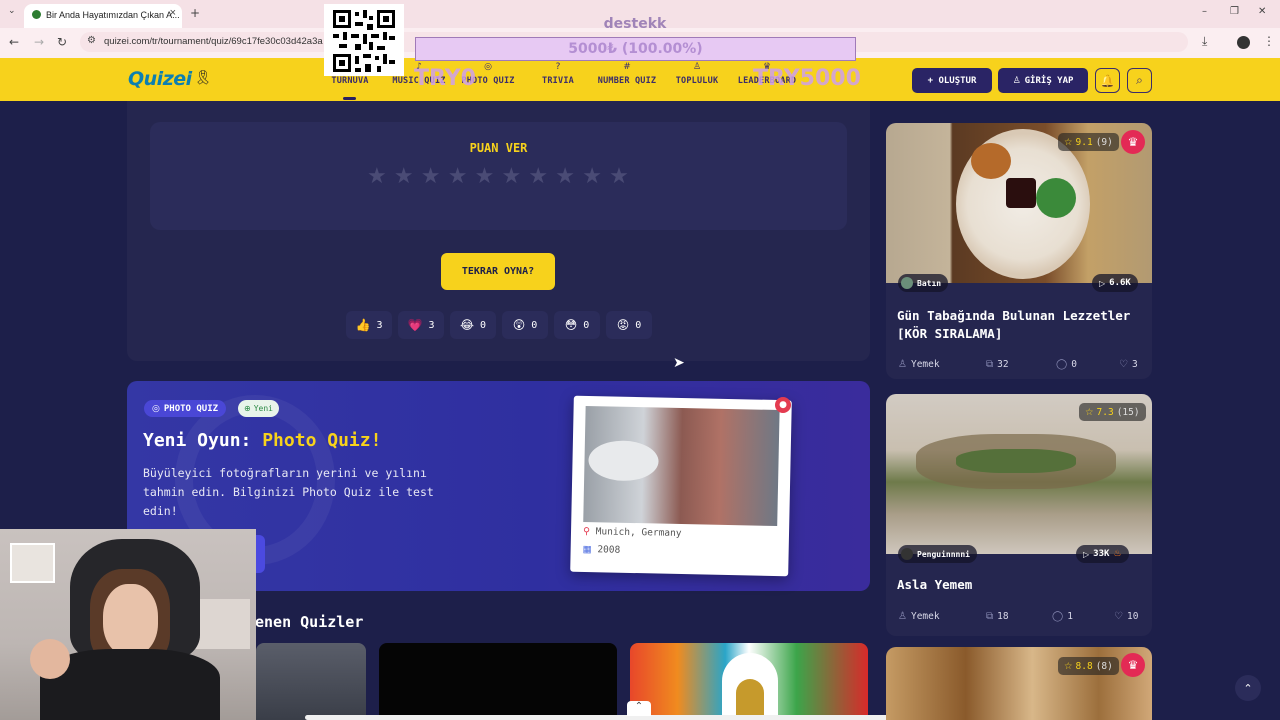 This screenshot has width=1280, height=720. What do you see at coordinates (160, 79) in the screenshot?
I see `site-logo: Quizei` at bounding box center [160, 79].